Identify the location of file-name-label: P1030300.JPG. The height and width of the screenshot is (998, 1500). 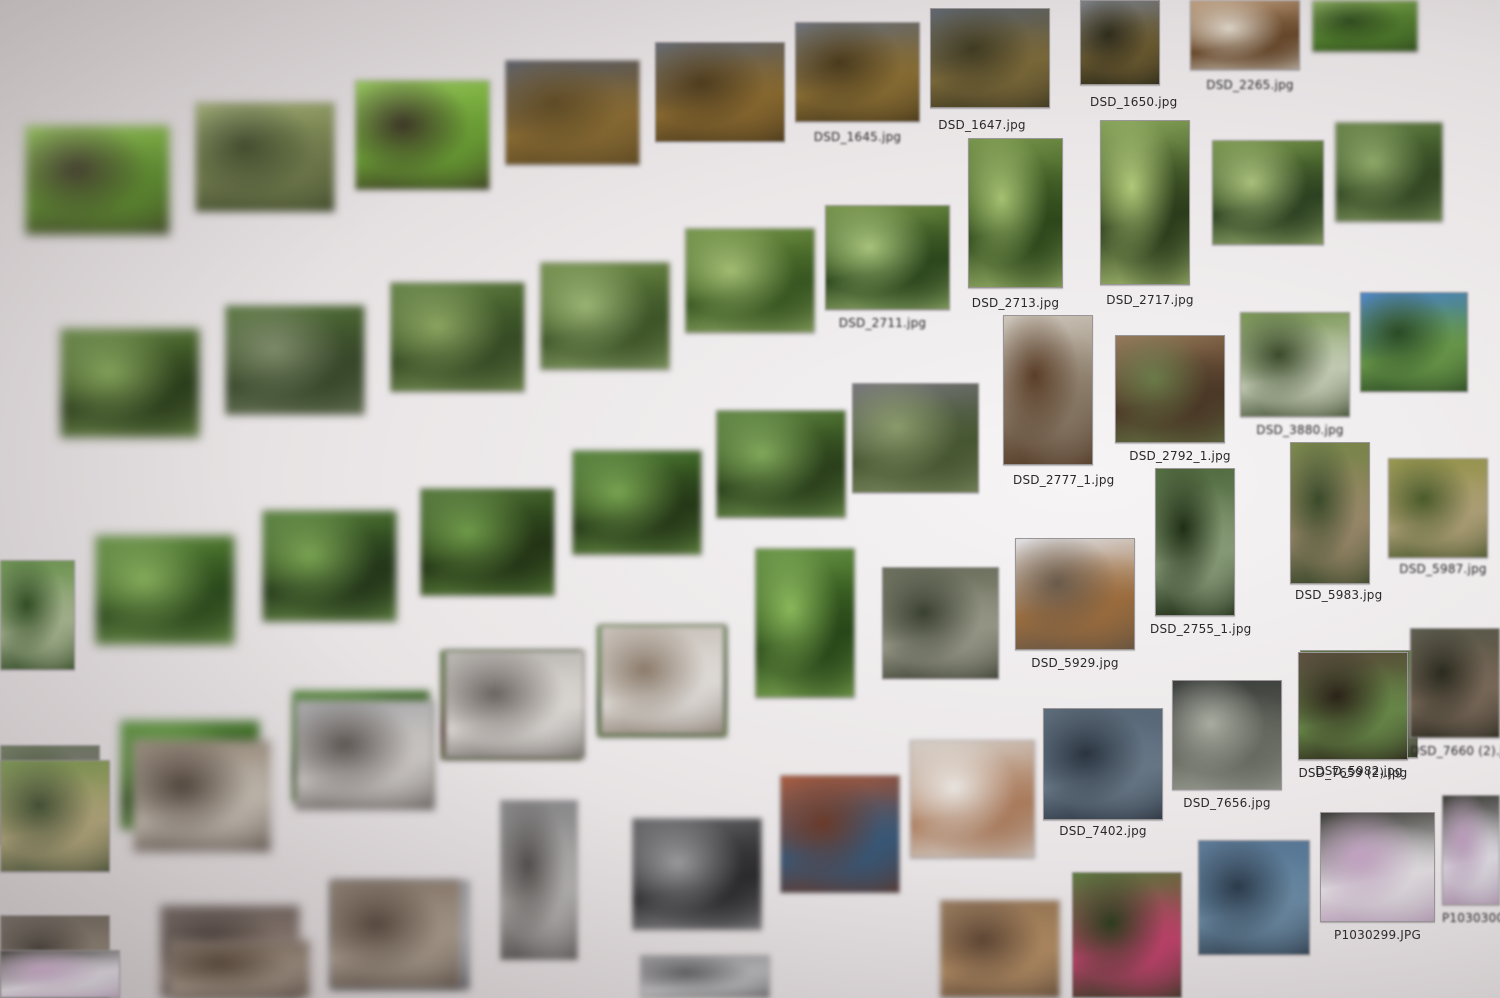
(1471, 918).